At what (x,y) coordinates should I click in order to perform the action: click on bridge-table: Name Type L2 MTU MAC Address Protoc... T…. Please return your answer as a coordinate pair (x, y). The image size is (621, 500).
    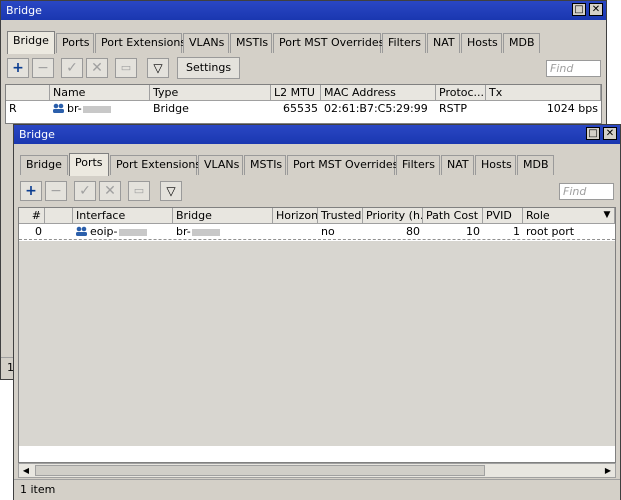
    Looking at the image, I should click on (303, 104).